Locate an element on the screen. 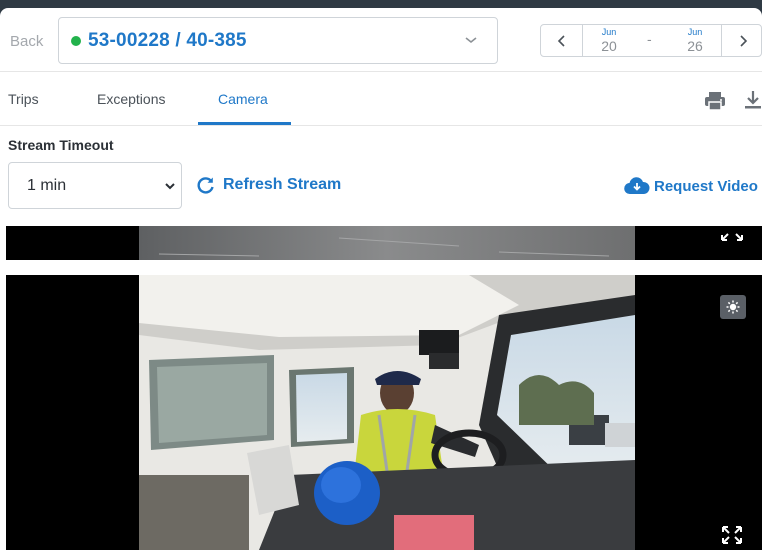 The image size is (762, 550). stream-timeout-select: 1 min is located at coordinates (95, 185).